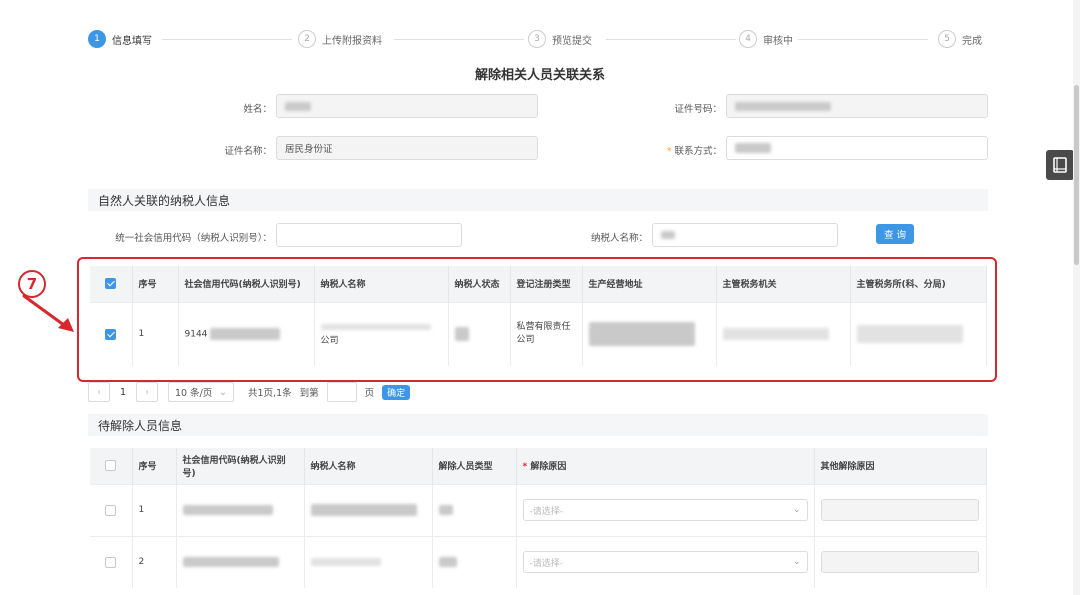 This screenshot has width=1080, height=595. What do you see at coordinates (248, 151) in the screenshot?
I see `id-type-label: 证件名称：` at bounding box center [248, 151].